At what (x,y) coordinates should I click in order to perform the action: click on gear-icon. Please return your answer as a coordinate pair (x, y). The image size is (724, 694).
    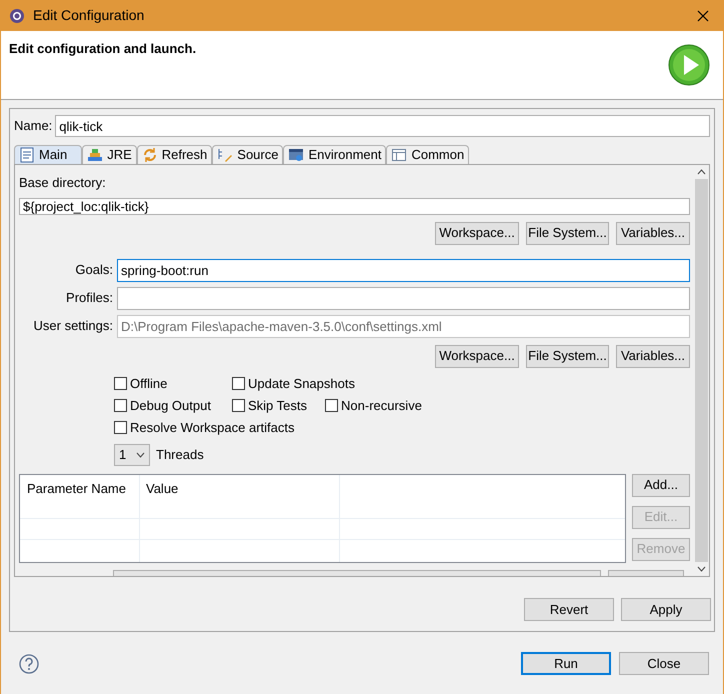
    Looking at the image, I should click on (17, 16).